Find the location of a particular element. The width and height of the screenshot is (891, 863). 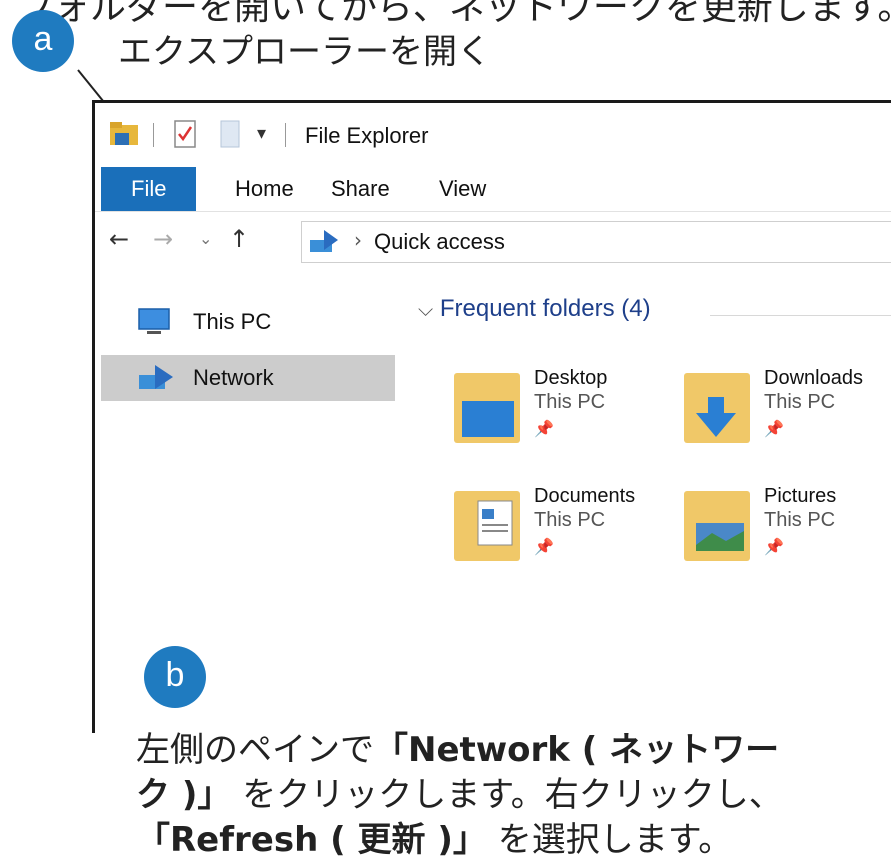

title-bar: ▾ File Explorer is located at coordinates (493, 135).